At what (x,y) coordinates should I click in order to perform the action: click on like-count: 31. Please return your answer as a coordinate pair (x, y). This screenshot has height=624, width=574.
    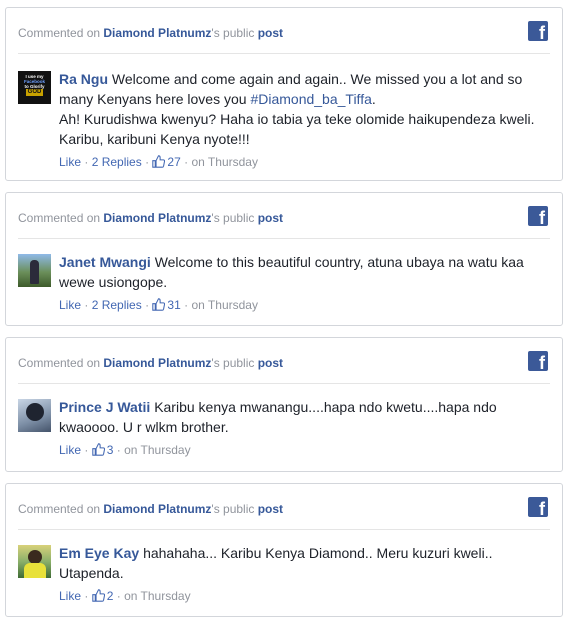
    Looking at the image, I should click on (173, 305).